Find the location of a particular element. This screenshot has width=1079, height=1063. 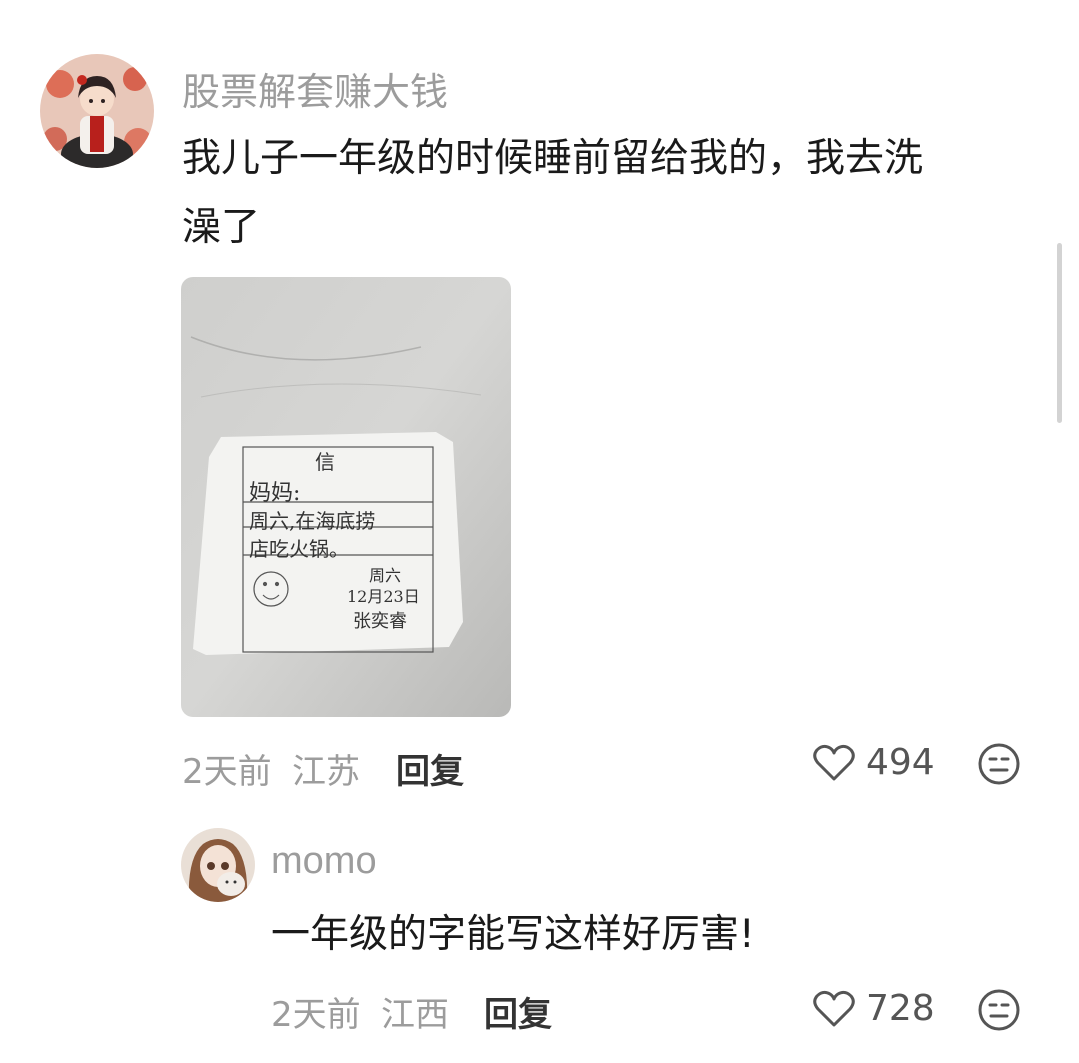

like-count: 494 is located at coordinates (900, 762).